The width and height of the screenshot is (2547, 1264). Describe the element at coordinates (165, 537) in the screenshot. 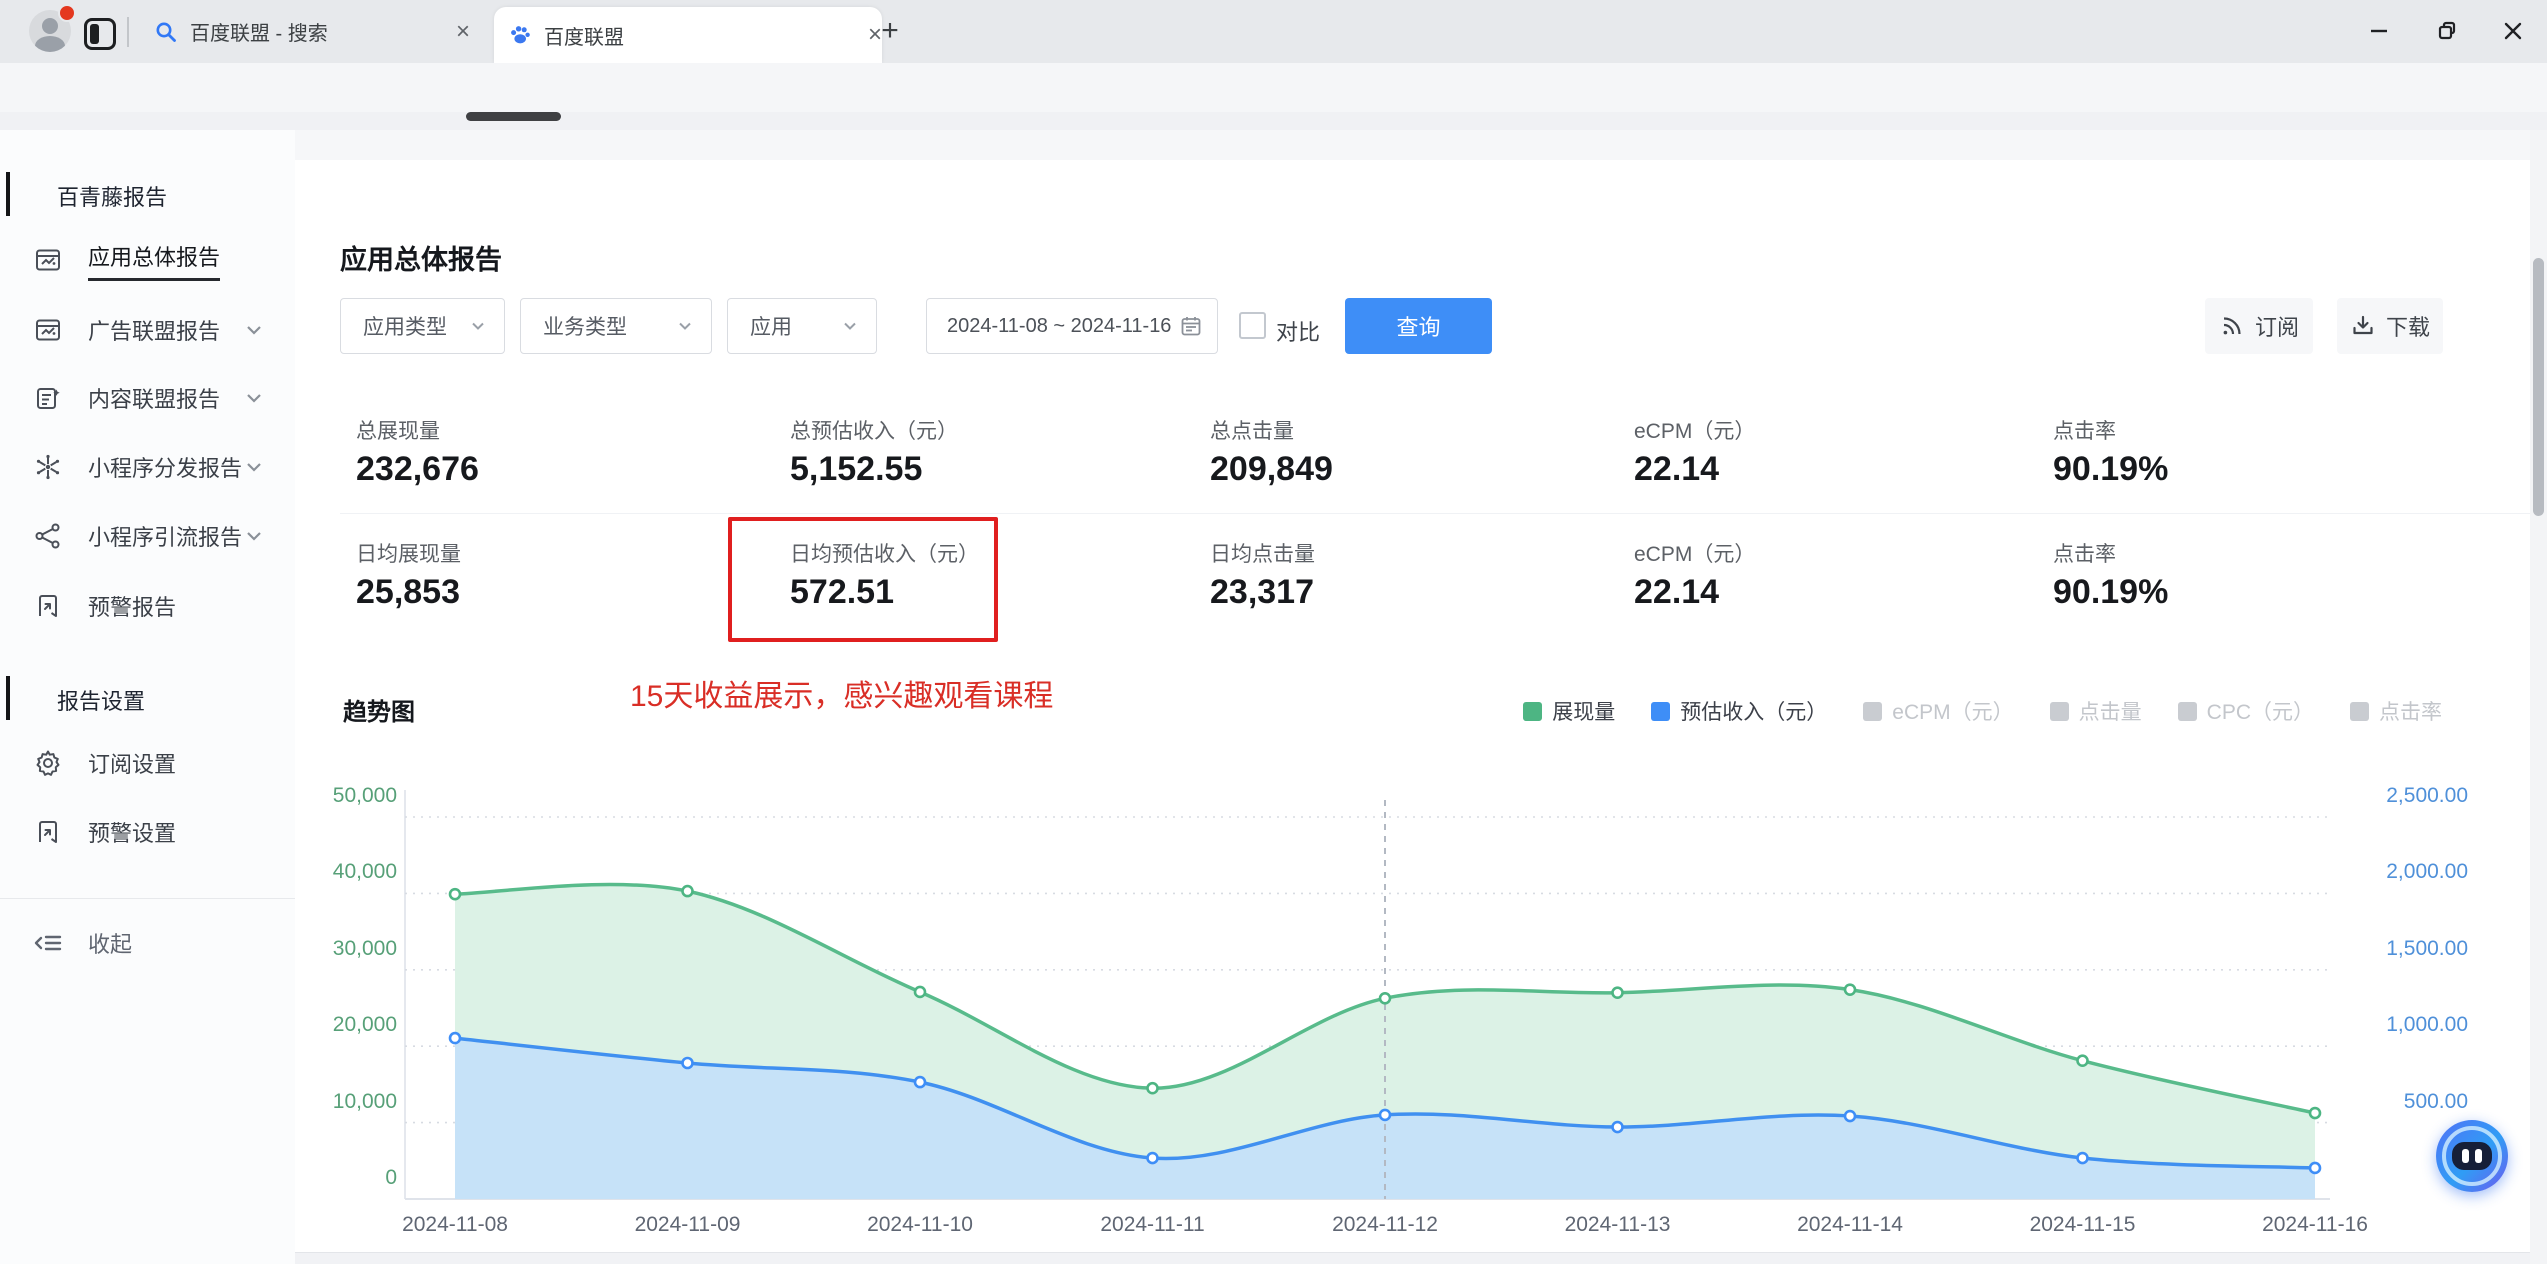

I see `sidebar-item-label: 小程序引流报告` at that location.